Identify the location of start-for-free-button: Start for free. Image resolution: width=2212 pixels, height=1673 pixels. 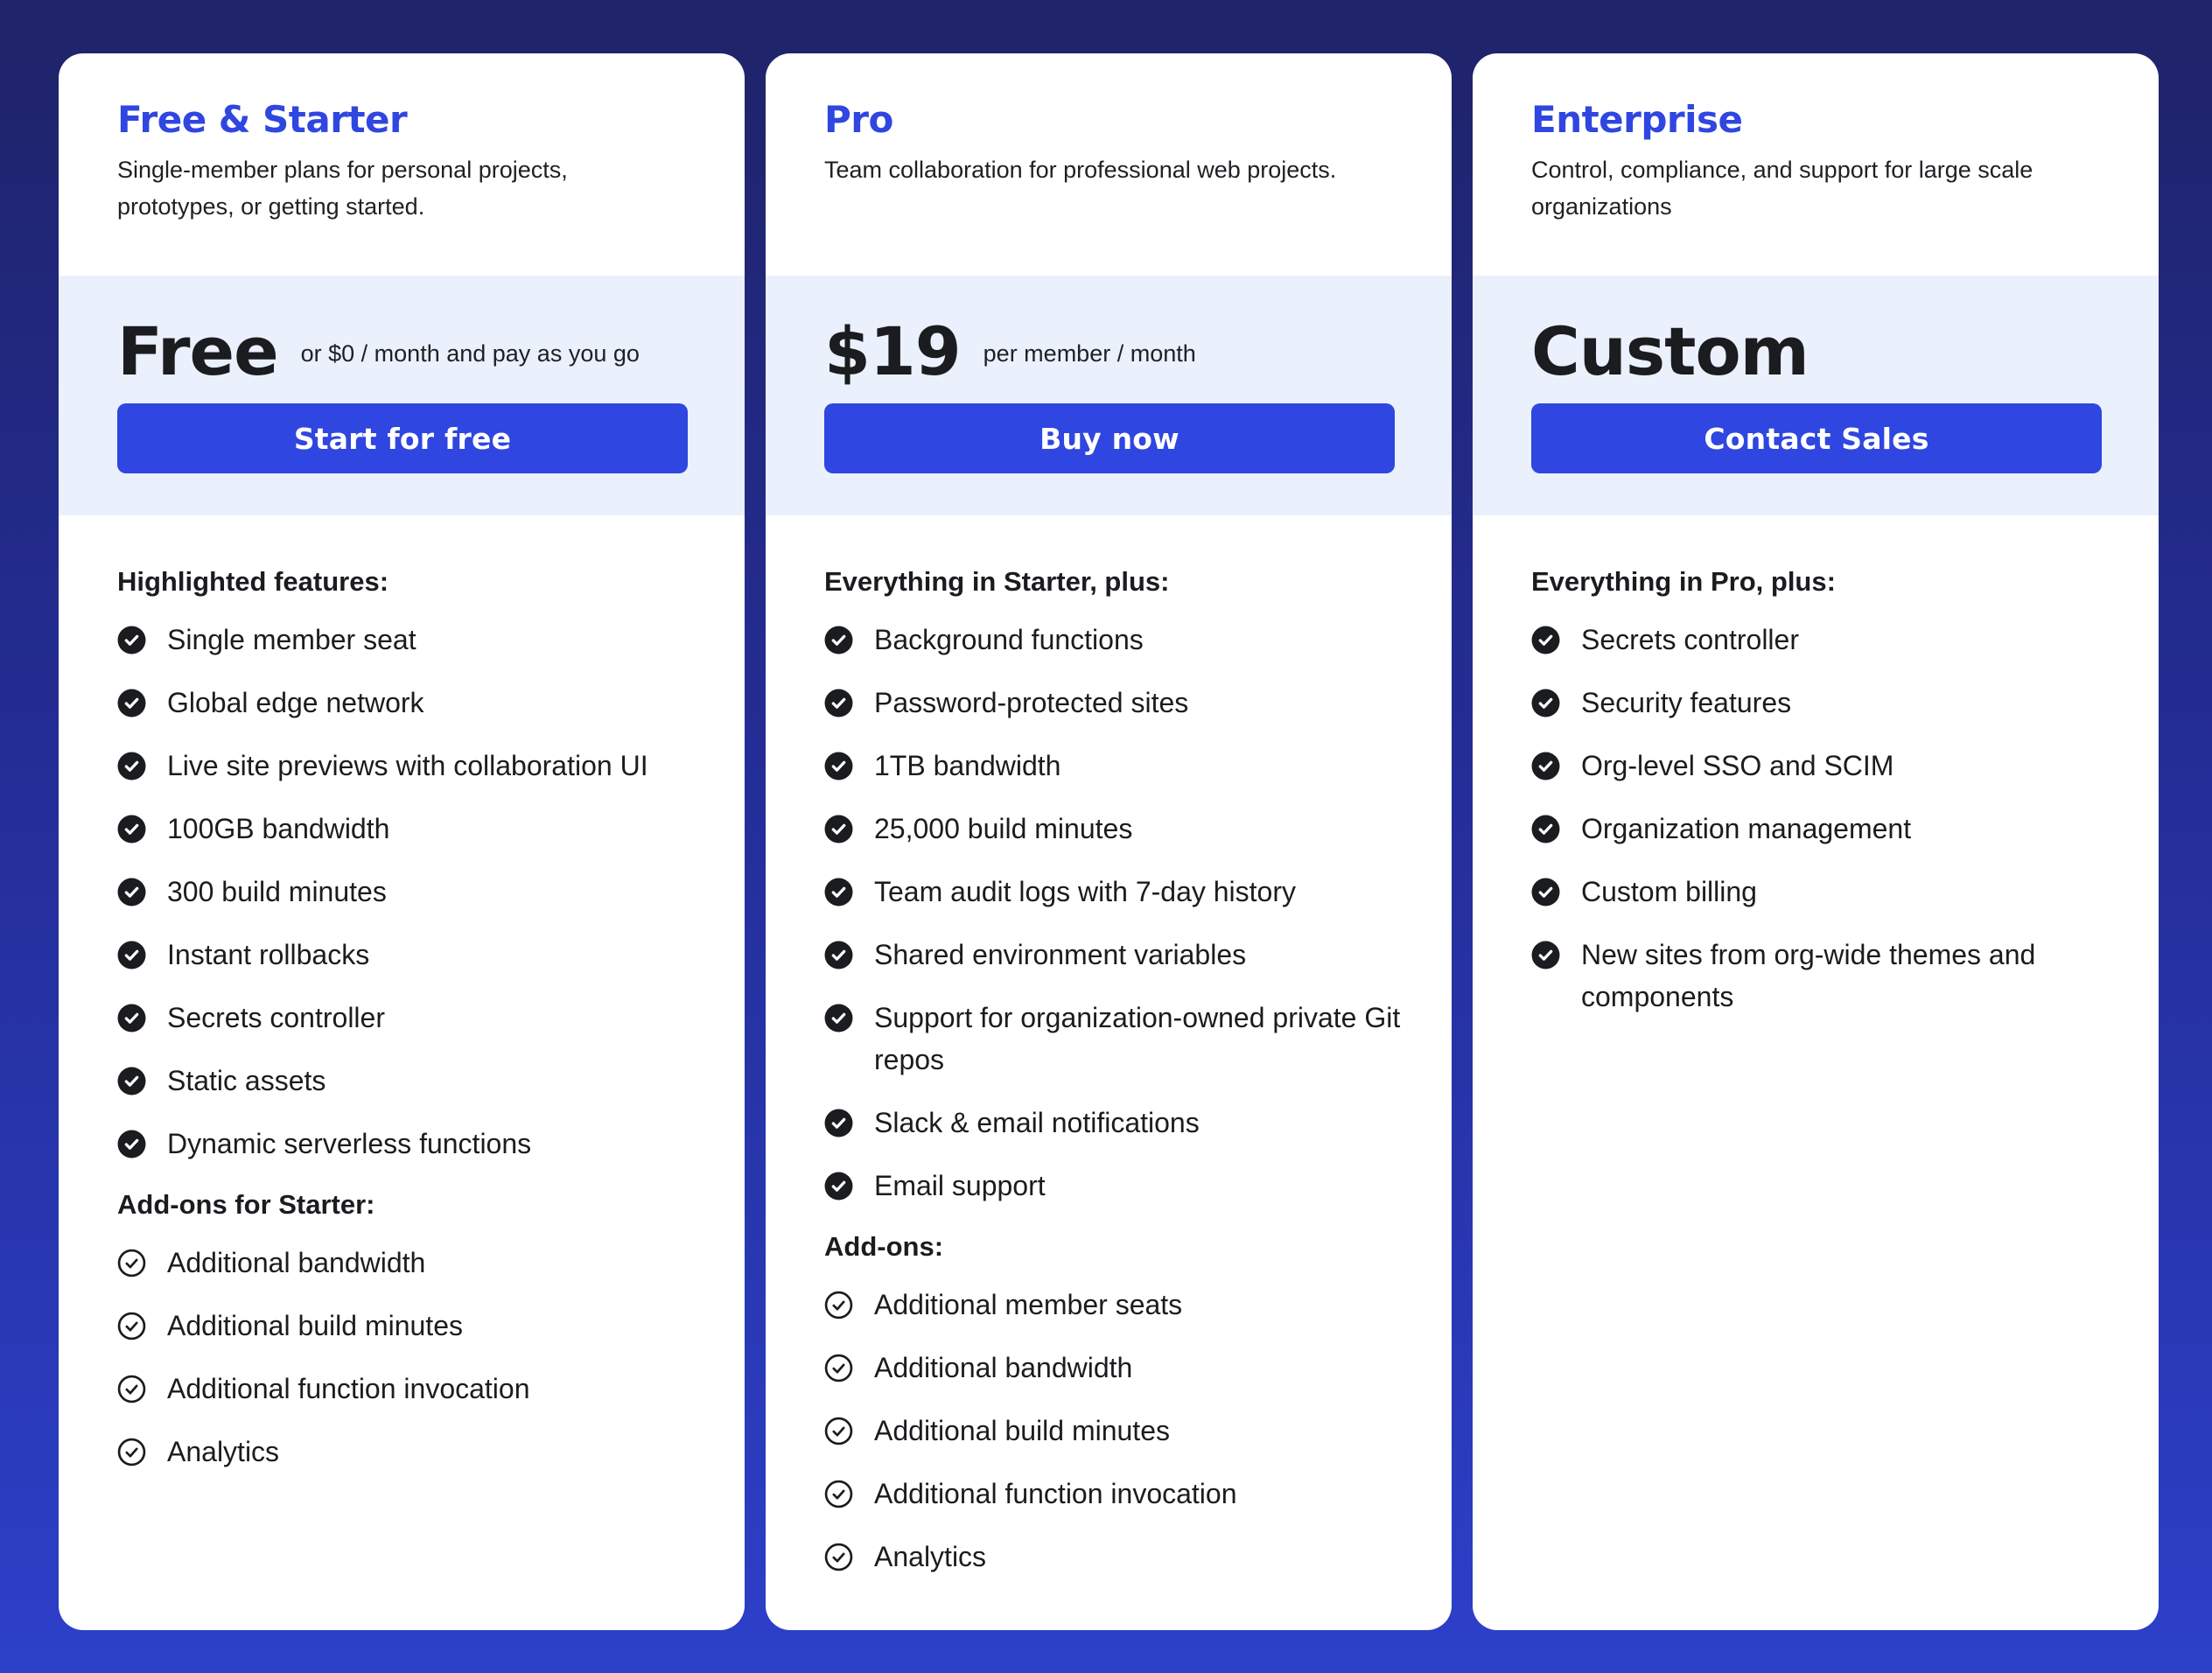
(402, 438).